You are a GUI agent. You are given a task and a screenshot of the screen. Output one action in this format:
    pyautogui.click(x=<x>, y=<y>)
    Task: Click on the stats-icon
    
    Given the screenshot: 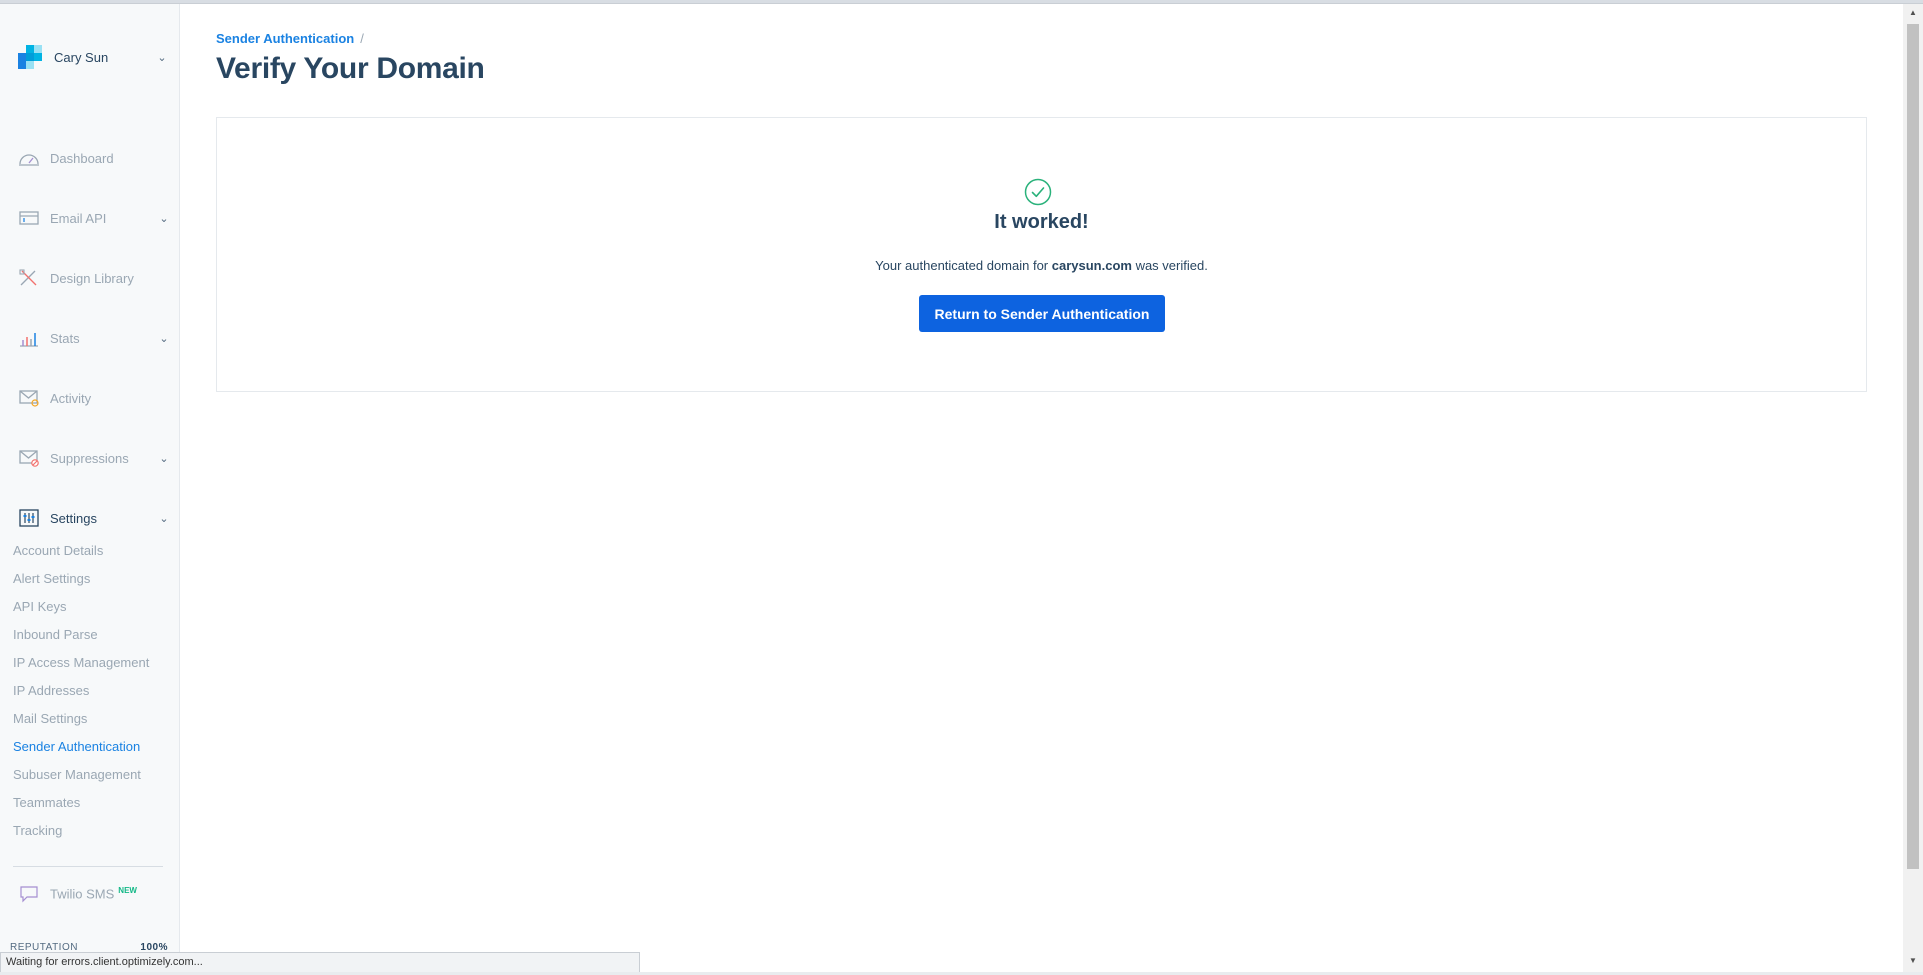 What is the action you would take?
    pyautogui.click(x=29, y=338)
    